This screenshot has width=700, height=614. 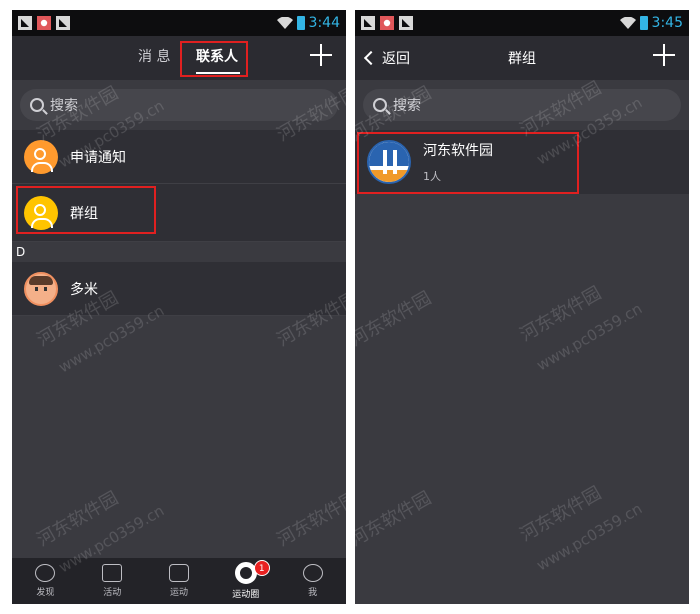 I want to click on notification-badge: 1, so click(x=261, y=568).